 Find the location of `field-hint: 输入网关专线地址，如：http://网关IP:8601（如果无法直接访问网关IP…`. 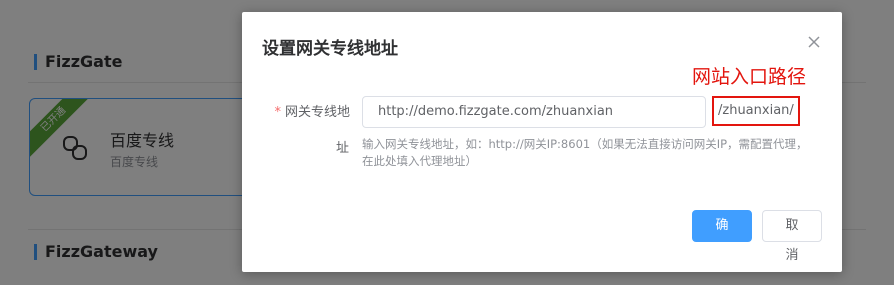

field-hint: 输入网关专线地址，如：http://网关IP:8601（如果无法直接访问网关IP… is located at coordinates (585, 152).